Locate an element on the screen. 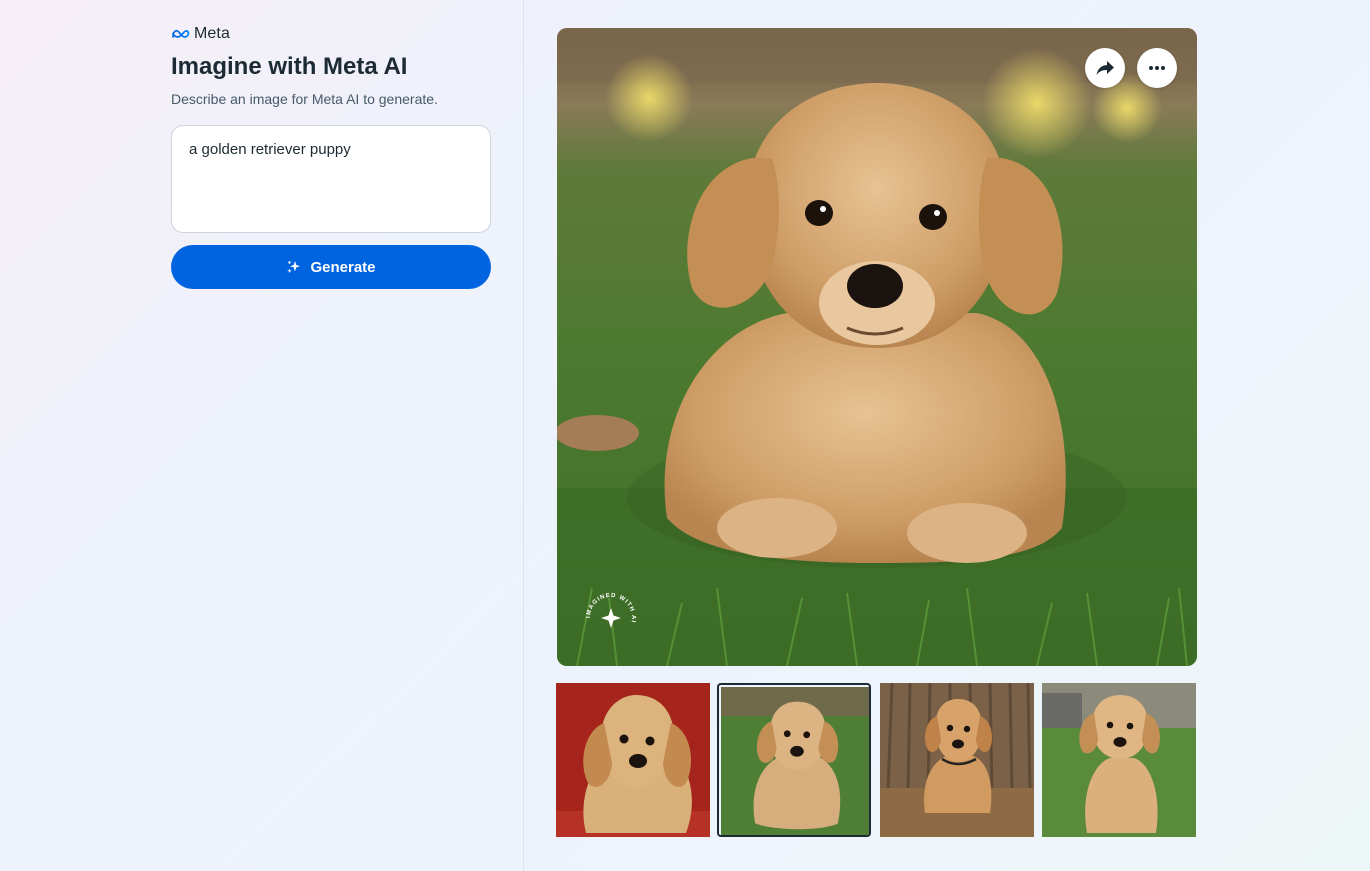 The image size is (1370, 871). prompt-input: a golden retriever puppy is located at coordinates (331, 179).